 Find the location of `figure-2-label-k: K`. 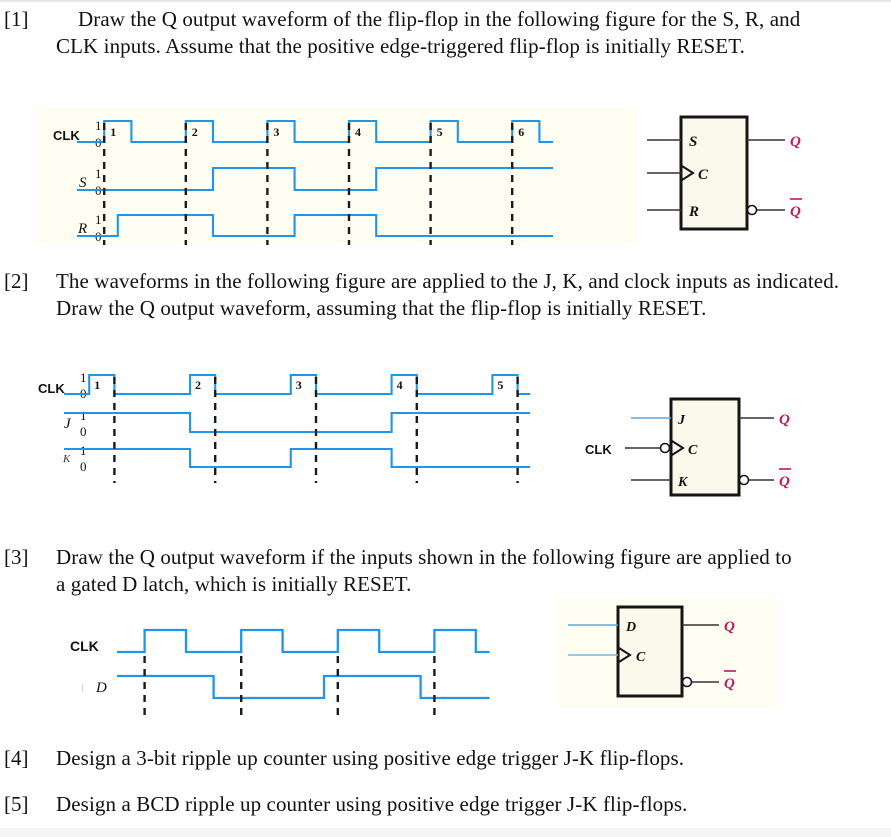

figure-2-label-k: K is located at coordinates (66, 459).